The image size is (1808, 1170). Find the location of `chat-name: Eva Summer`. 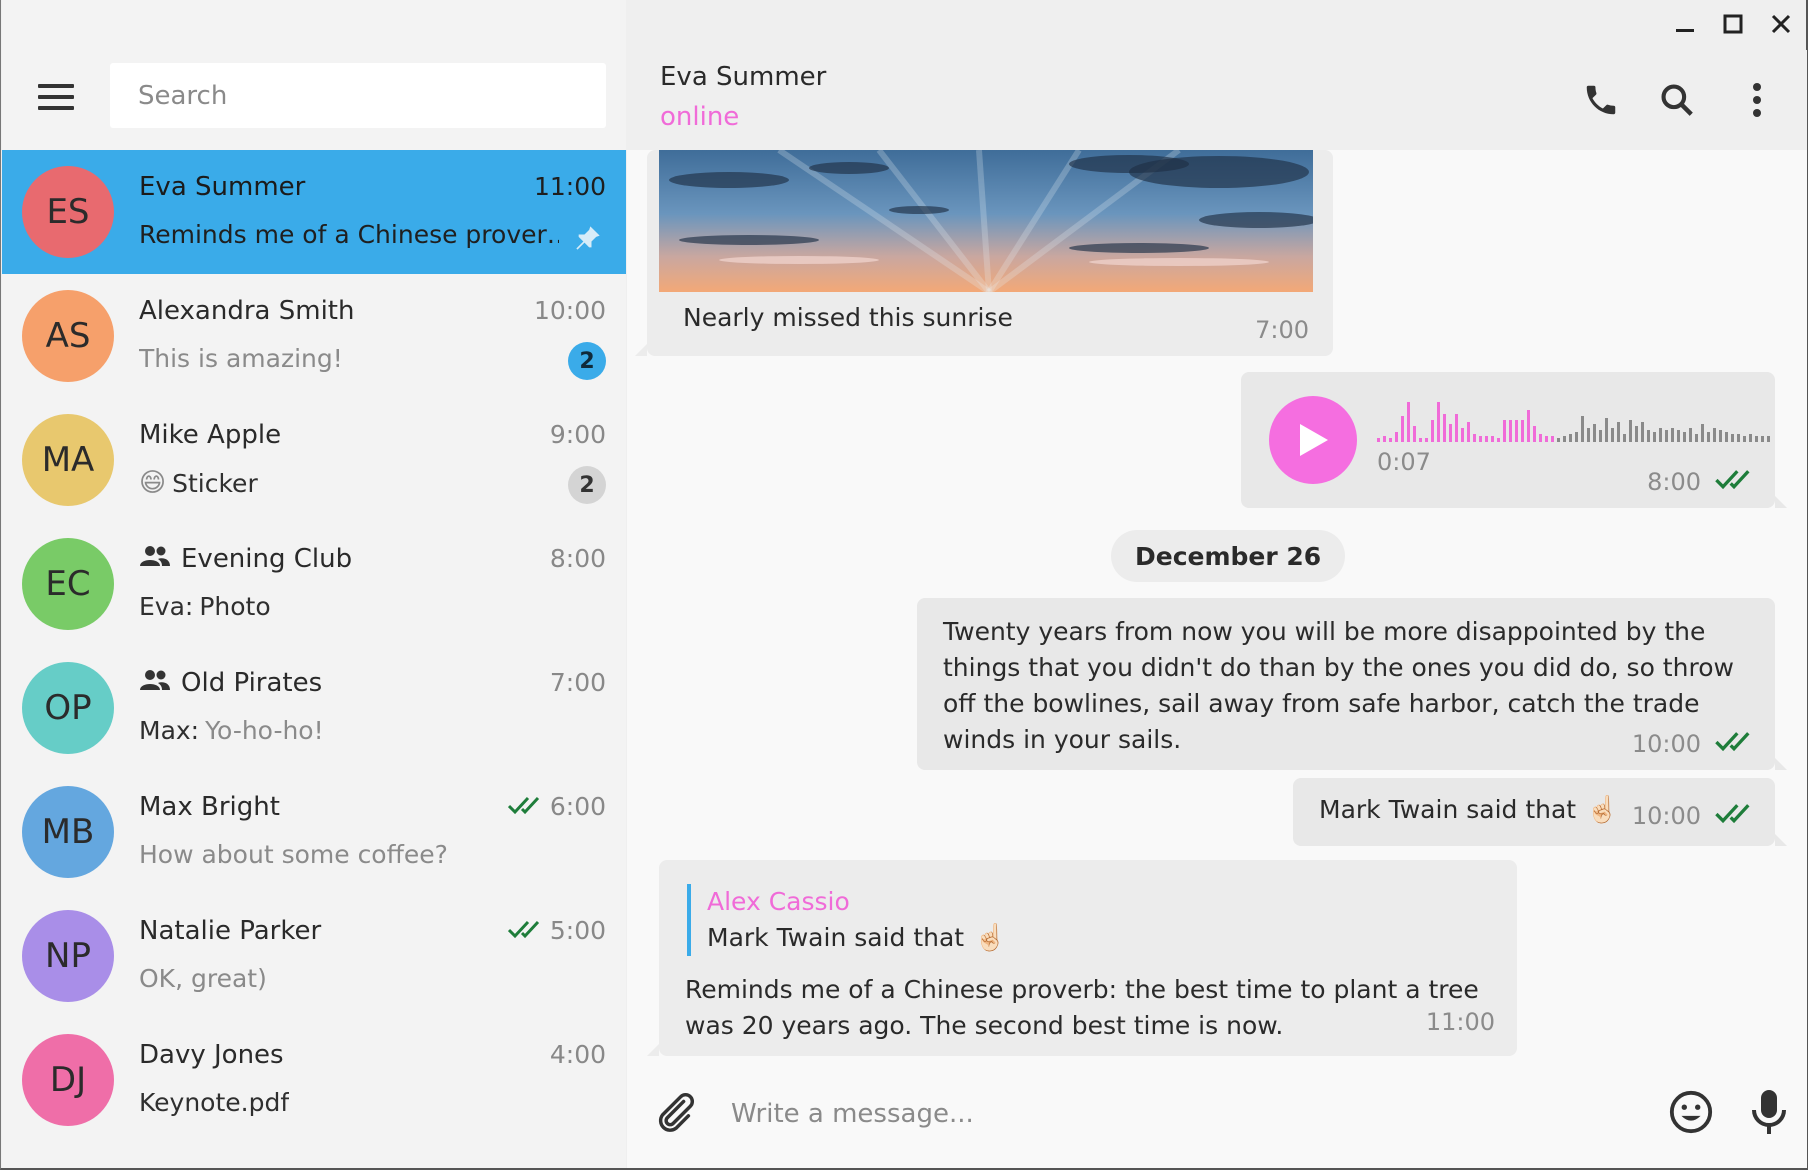

chat-name: Eva Summer is located at coordinates (222, 187).